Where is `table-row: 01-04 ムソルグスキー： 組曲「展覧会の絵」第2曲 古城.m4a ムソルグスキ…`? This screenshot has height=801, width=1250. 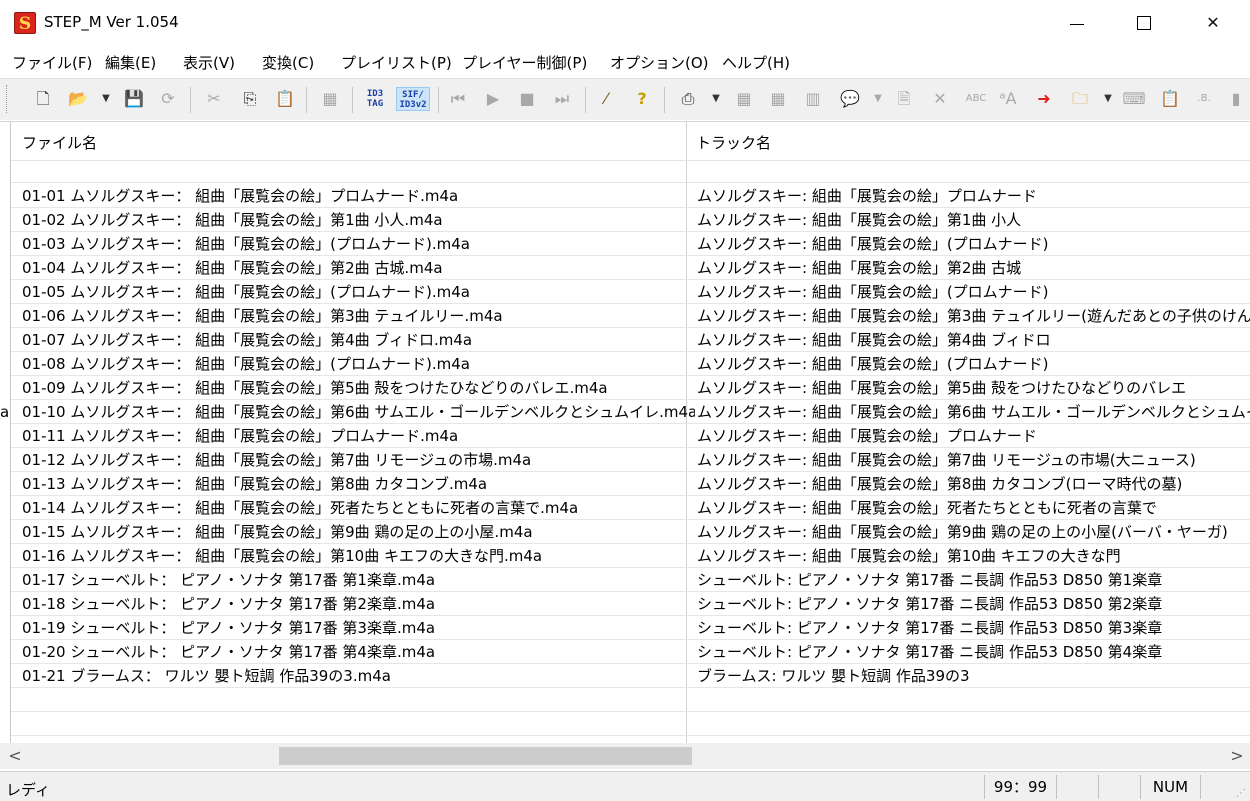 table-row: 01-04 ムソルグスキー： 組曲「展覧会の絵」第2曲 古城.m4a ムソルグスキ… is located at coordinates (630, 268).